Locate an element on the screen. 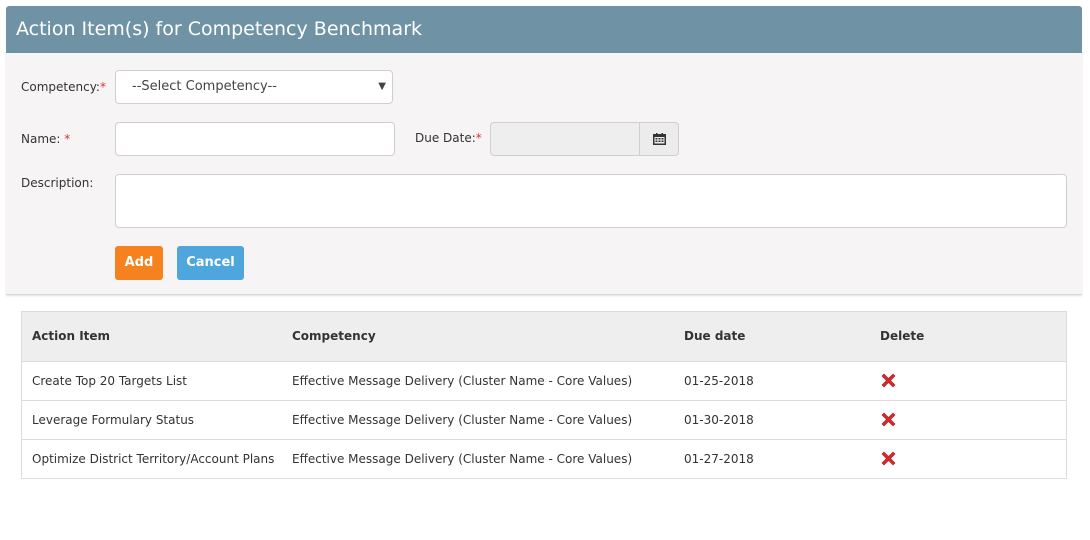  column-header-competency: Competency is located at coordinates (334, 336).